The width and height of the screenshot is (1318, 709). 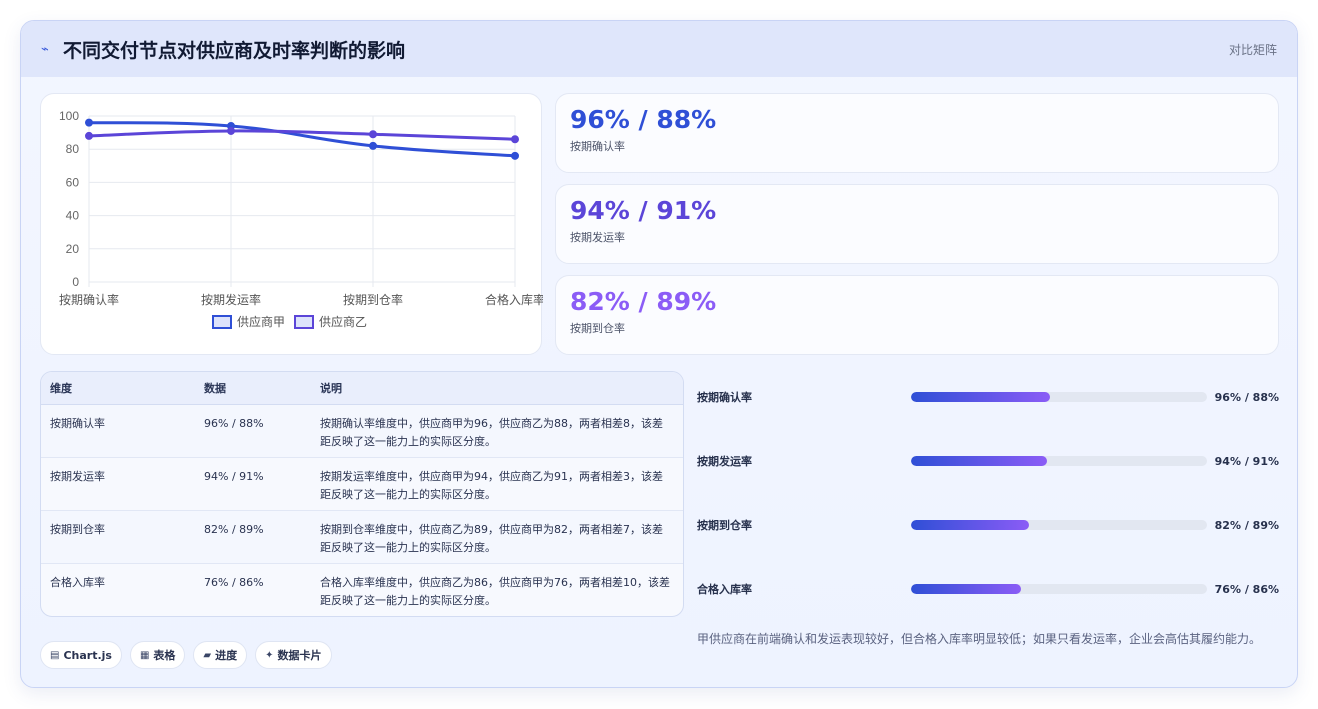 What do you see at coordinates (77, 529) in the screenshot?
I see `cell-dimension: 按期到仓率` at bounding box center [77, 529].